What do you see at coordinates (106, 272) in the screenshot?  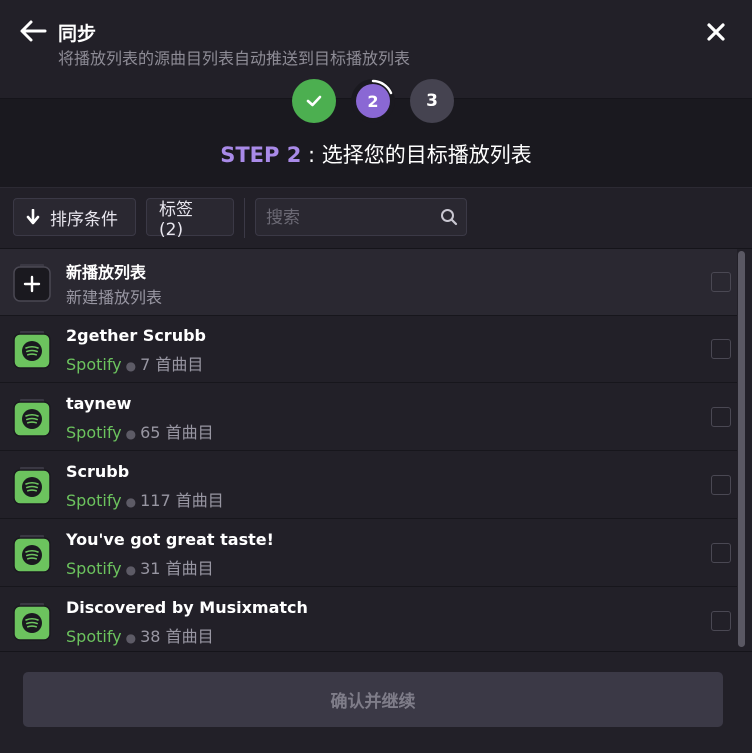 I see `new-playlist-title: 新播放列表` at bounding box center [106, 272].